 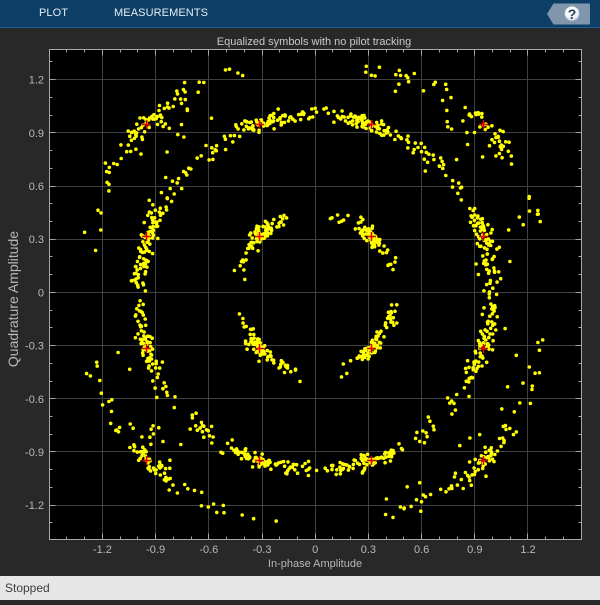 What do you see at coordinates (315, 564) in the screenshot?
I see `svg-text: In-phase Amplitude` at bounding box center [315, 564].